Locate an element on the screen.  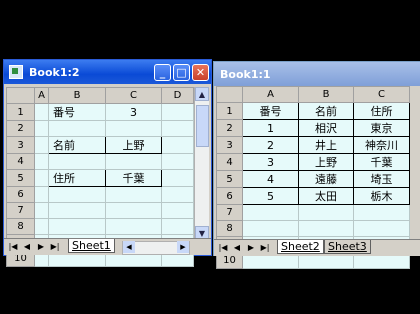
tab-sheet2: Sheet2 is located at coordinates (300, 247).